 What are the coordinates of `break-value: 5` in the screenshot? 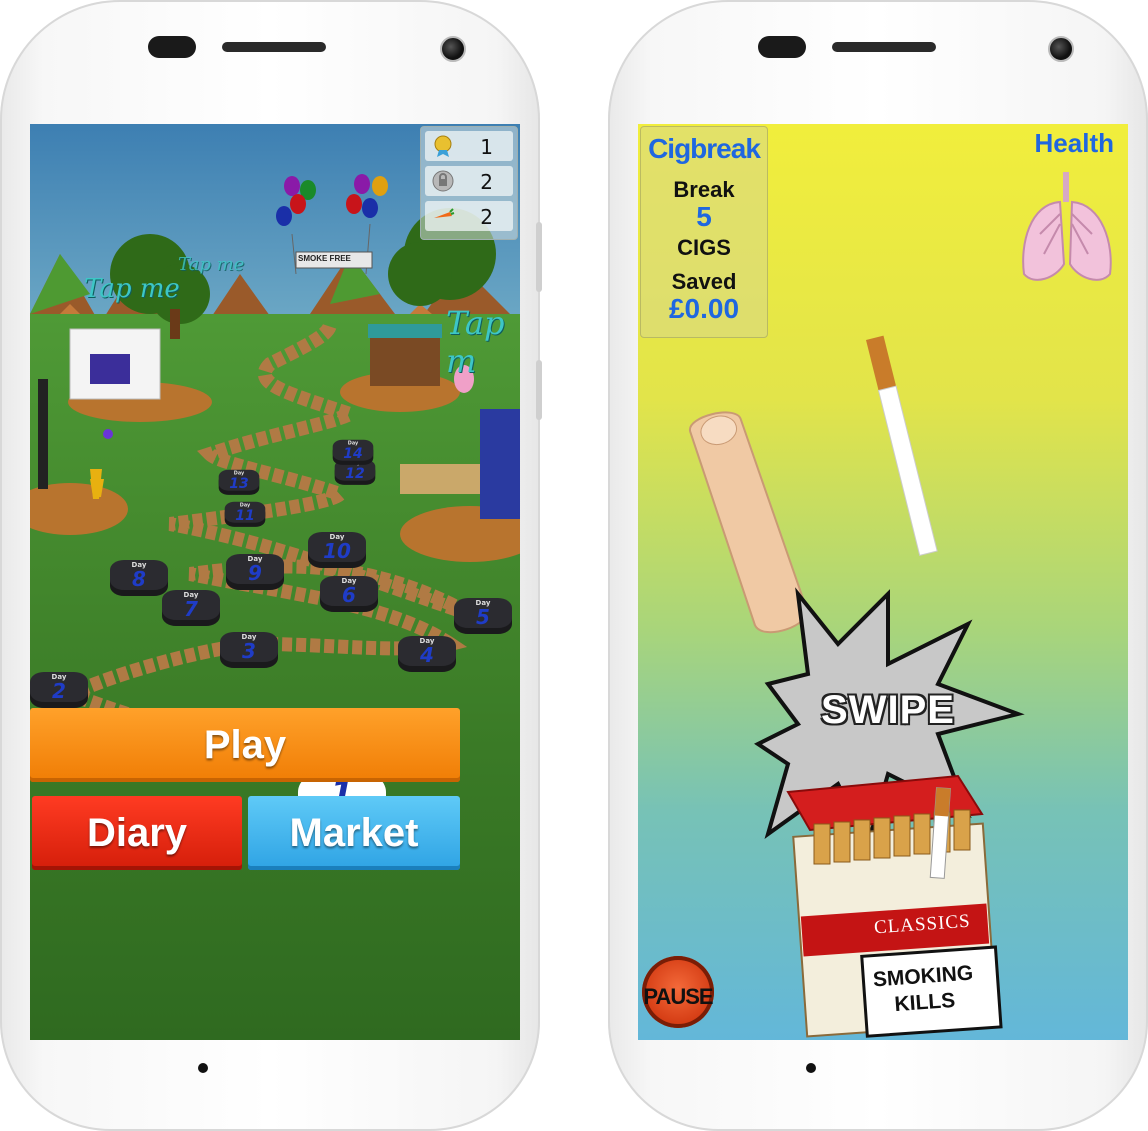 It's located at (704, 216).